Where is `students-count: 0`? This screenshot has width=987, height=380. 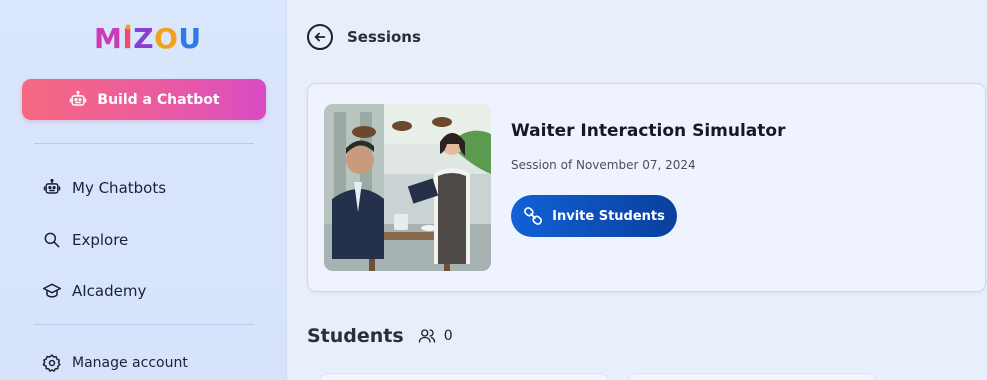
students-count: 0 is located at coordinates (435, 336).